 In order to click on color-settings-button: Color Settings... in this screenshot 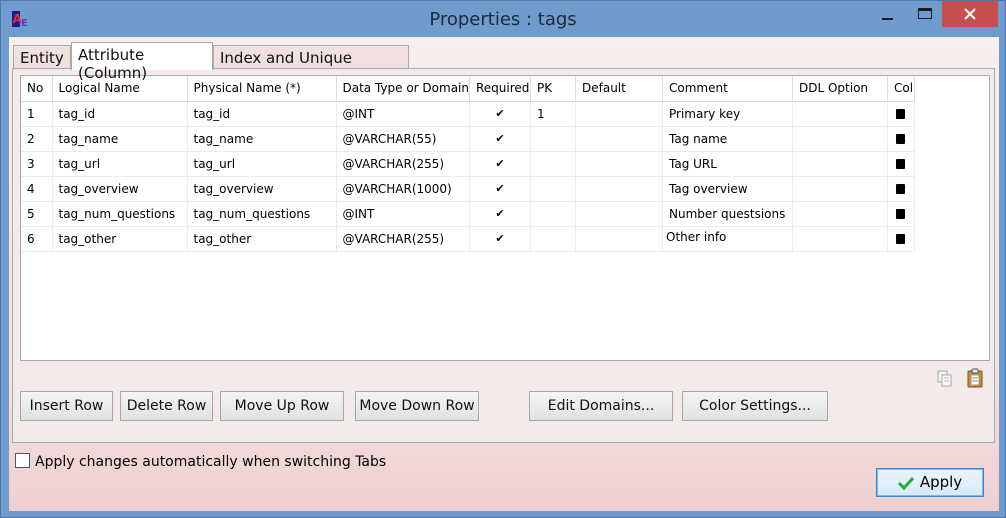, I will do `click(755, 406)`.